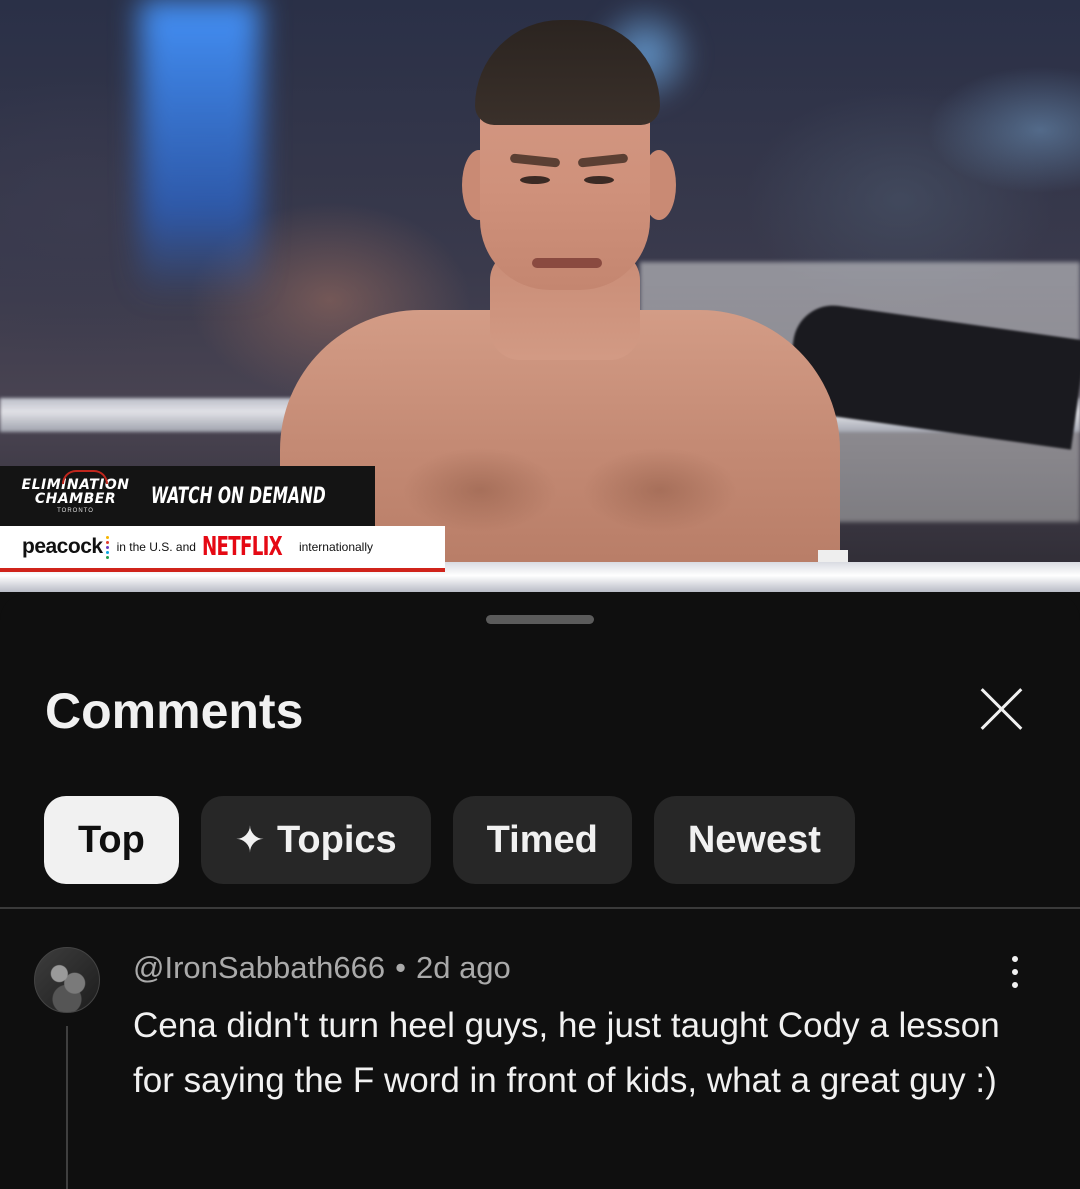  I want to click on logo-line-2: CHAMBER, so click(75, 499).